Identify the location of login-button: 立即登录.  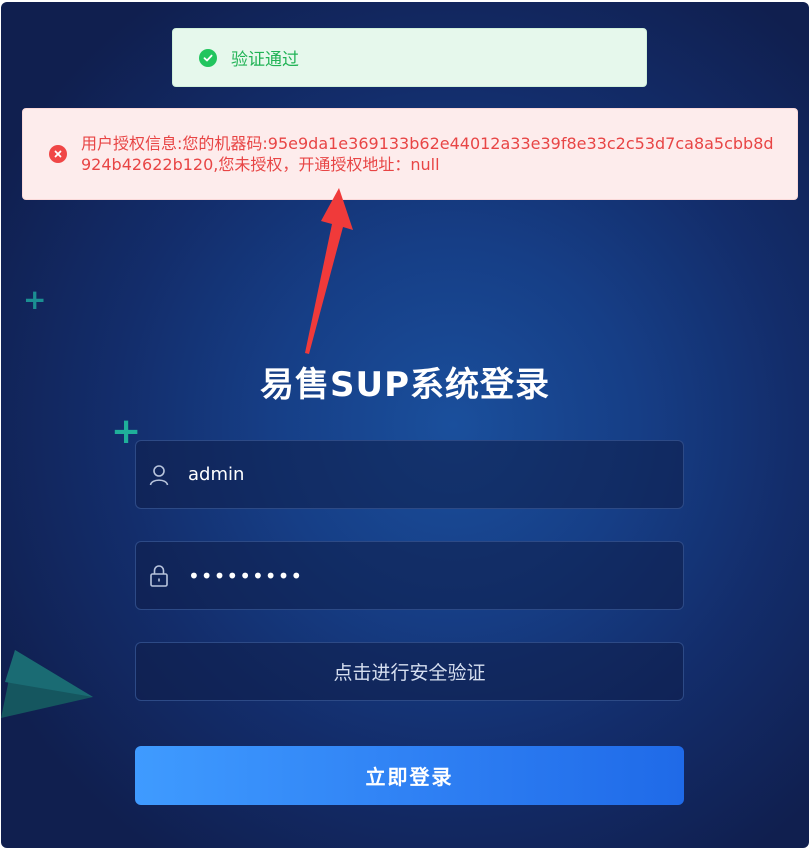
(409, 775).